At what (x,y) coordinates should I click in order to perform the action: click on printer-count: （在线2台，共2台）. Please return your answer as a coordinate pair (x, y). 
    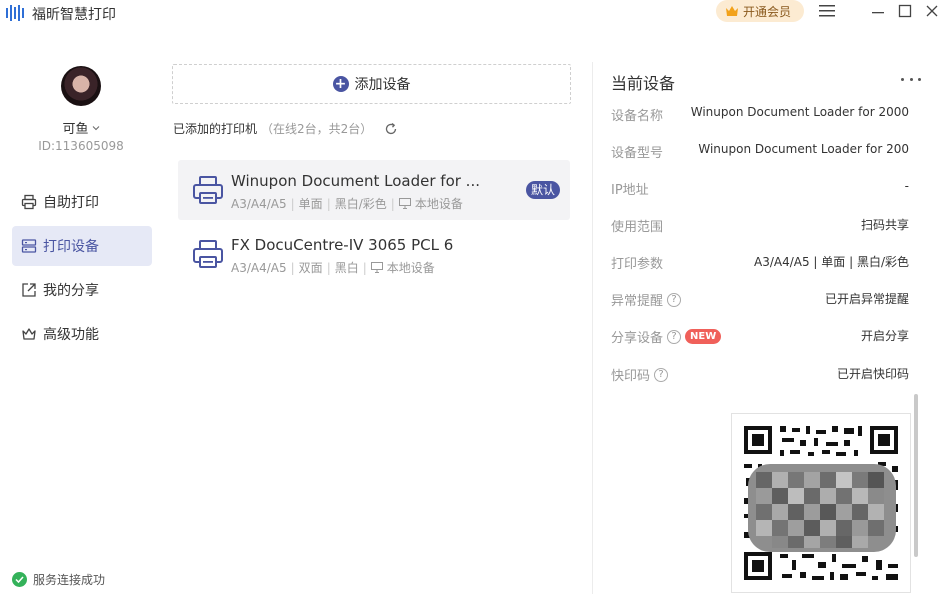
    Looking at the image, I should click on (317, 129).